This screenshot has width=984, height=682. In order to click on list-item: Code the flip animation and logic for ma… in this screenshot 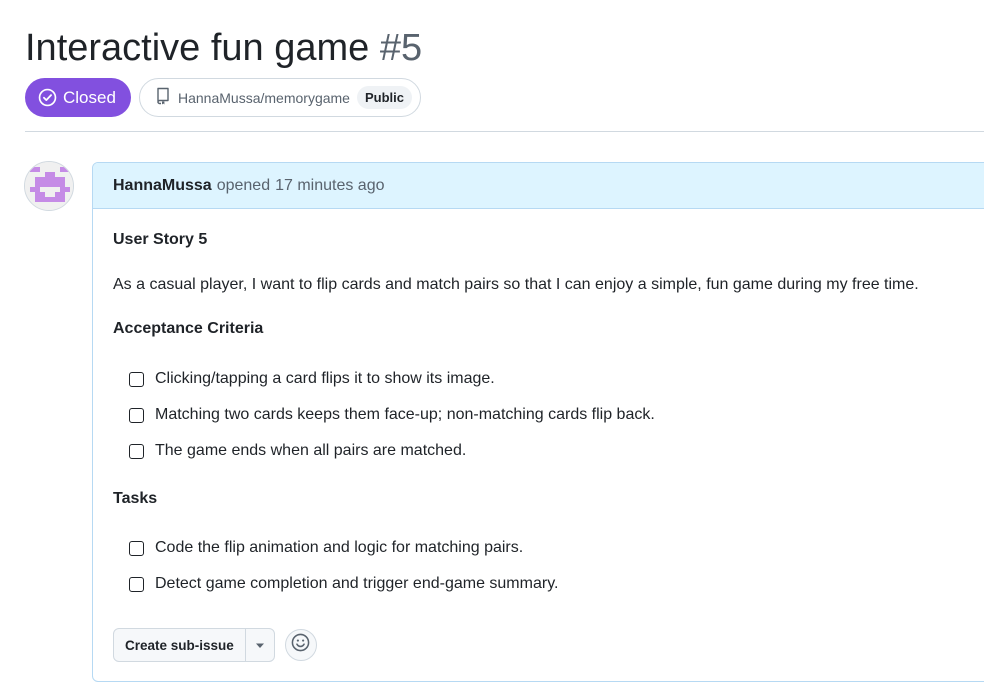, I will do `click(343, 548)`.